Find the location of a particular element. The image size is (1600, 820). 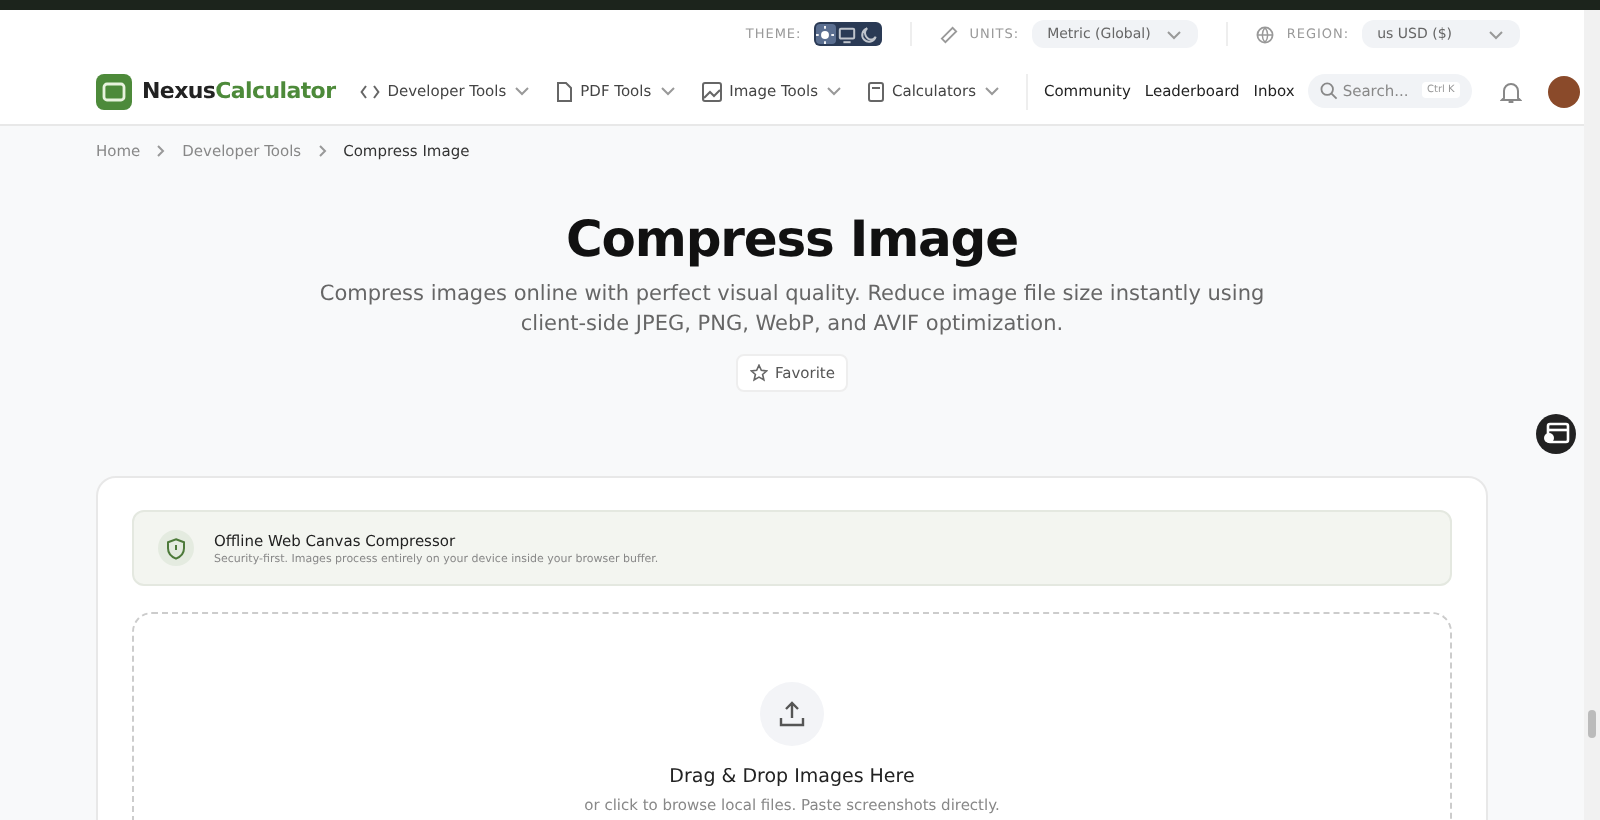

moon-theme-button is located at coordinates (869, 34).